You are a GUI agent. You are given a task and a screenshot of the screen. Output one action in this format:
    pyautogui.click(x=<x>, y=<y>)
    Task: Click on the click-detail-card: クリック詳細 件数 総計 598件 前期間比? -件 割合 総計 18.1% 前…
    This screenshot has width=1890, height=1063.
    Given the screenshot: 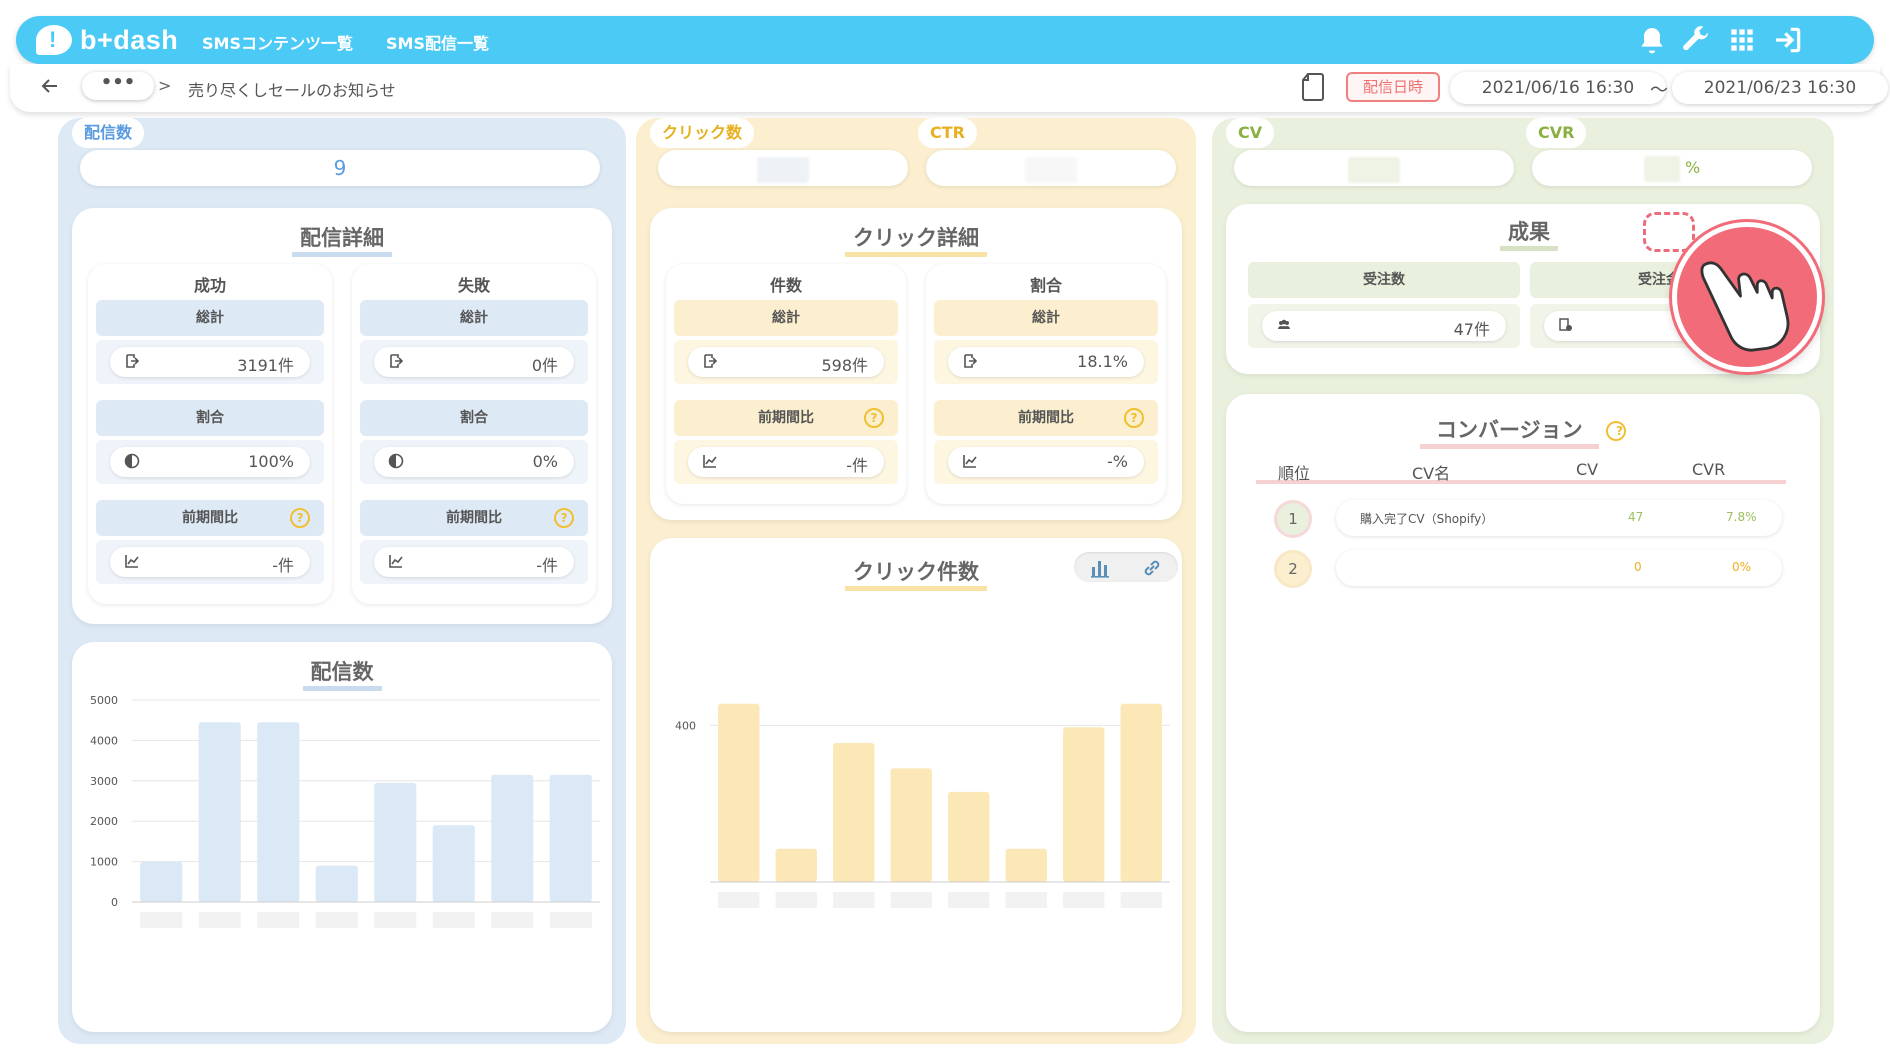 What is the action you would take?
    pyautogui.click(x=916, y=364)
    